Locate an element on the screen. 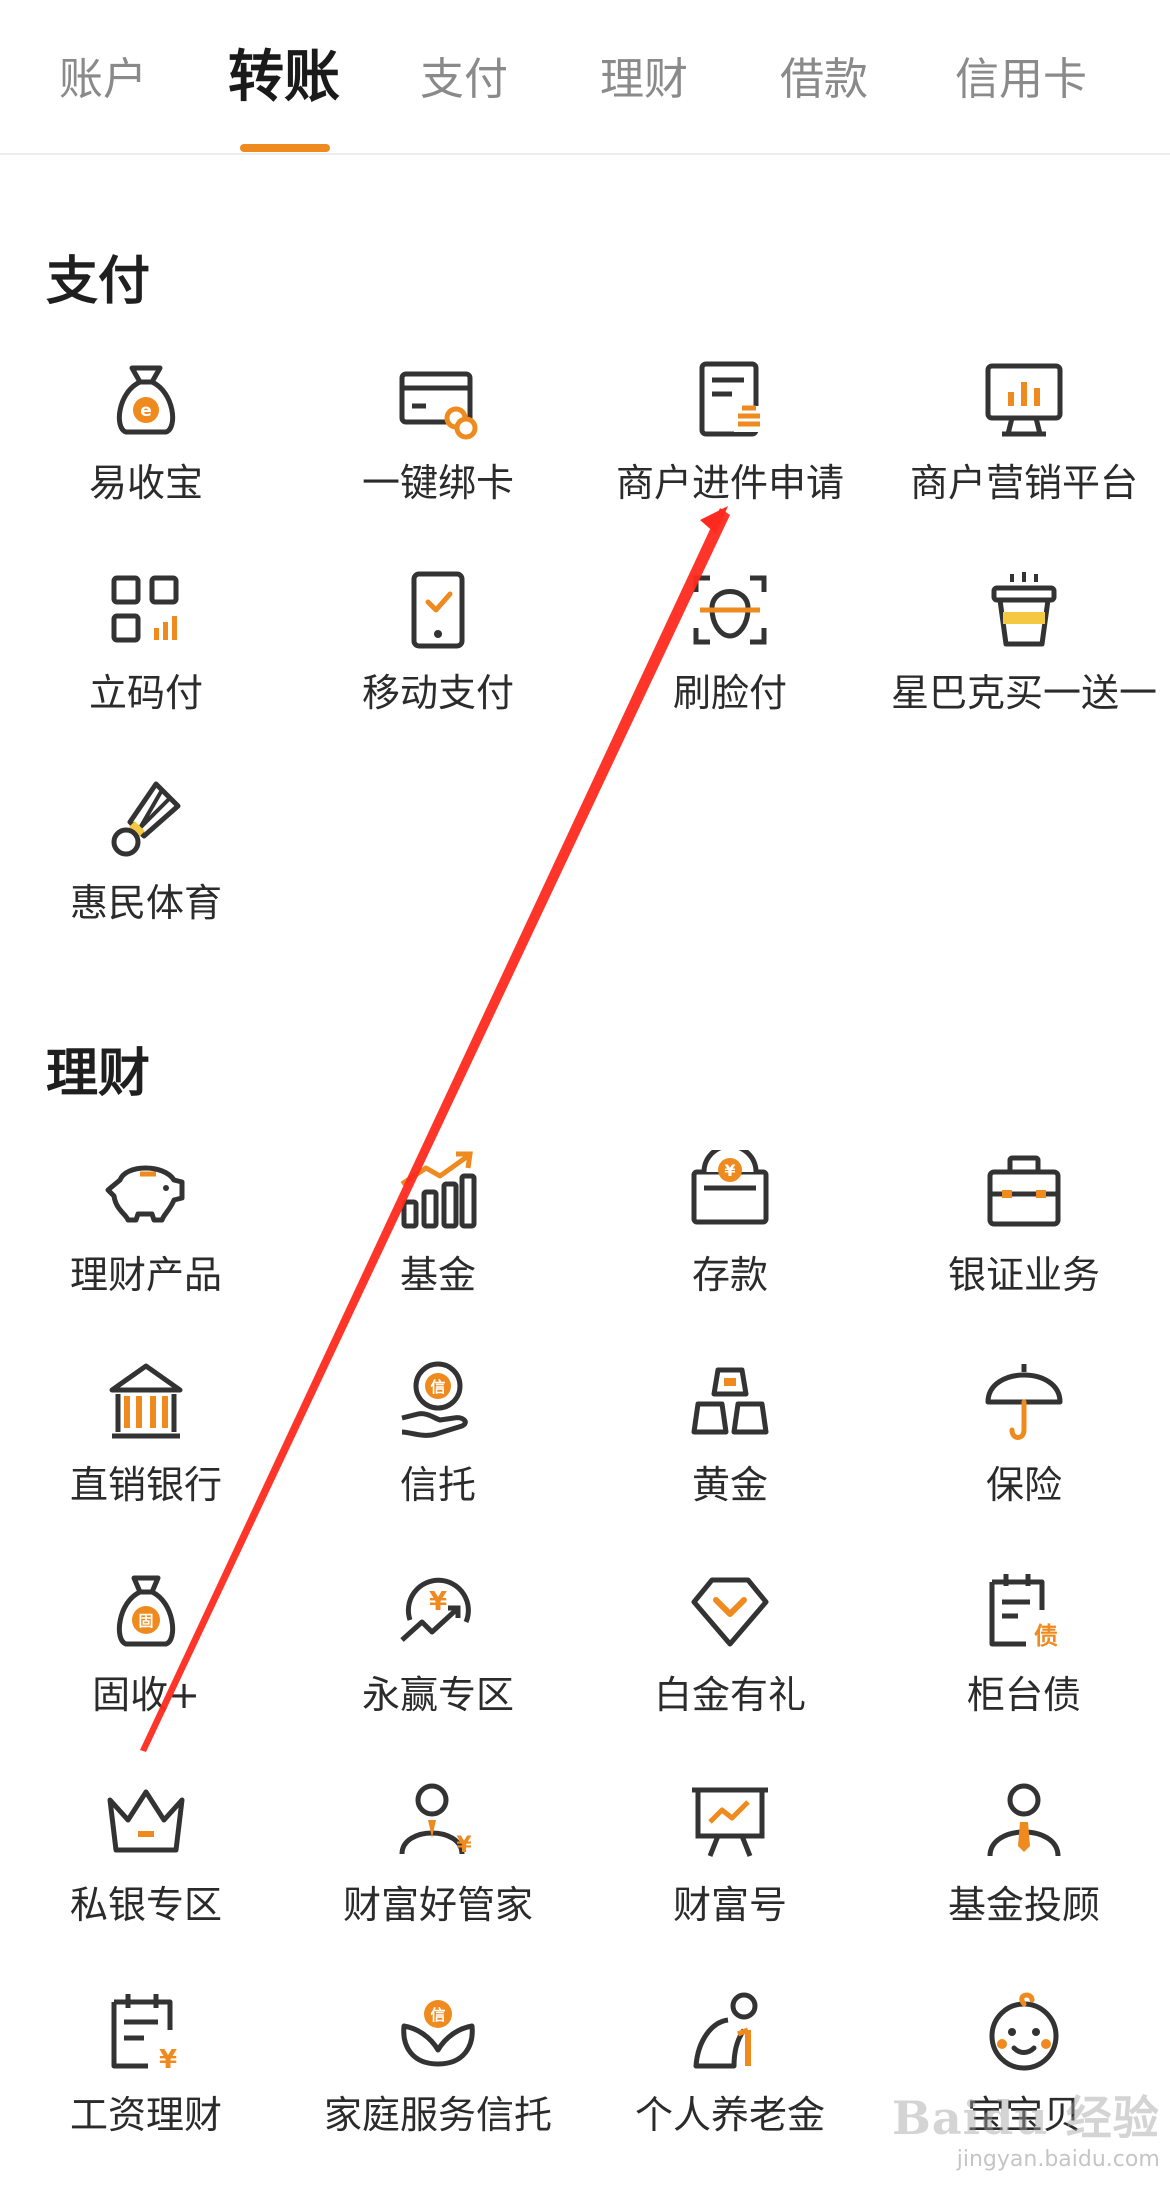 The height and width of the screenshot is (2209, 1170). tab-wealth: 理财 is located at coordinates (644, 80).